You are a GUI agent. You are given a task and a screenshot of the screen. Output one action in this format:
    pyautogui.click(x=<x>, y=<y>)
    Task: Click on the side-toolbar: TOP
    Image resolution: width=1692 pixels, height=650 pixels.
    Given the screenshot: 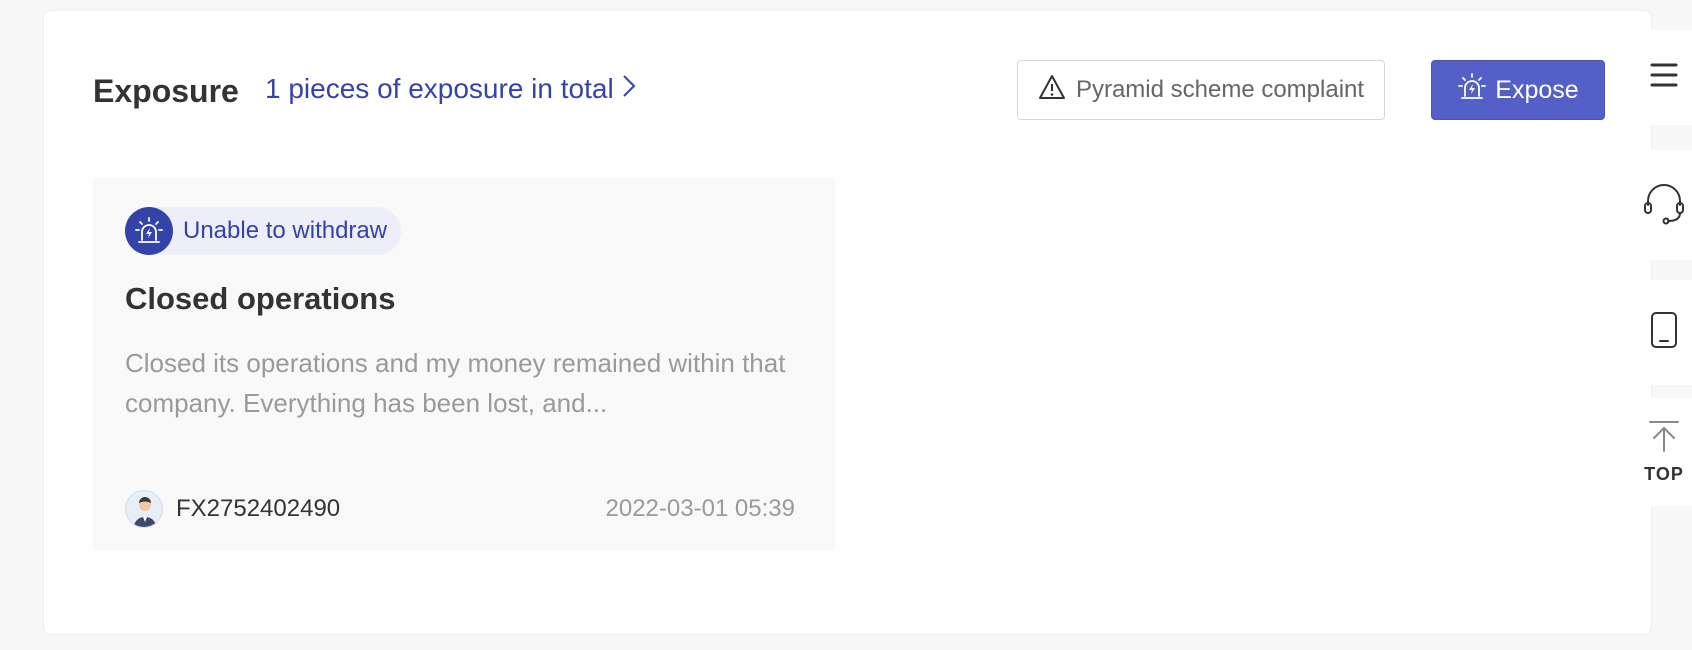 What is the action you would take?
    pyautogui.click(x=1664, y=325)
    